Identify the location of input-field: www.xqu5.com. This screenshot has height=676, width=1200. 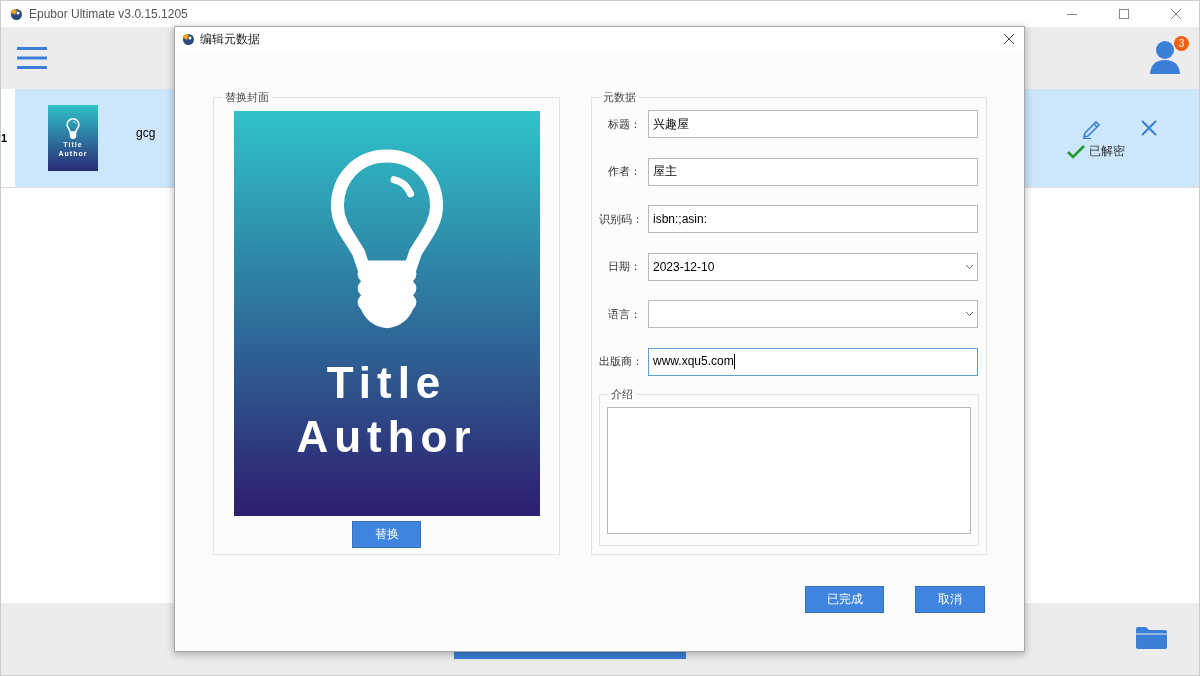
(813, 361).